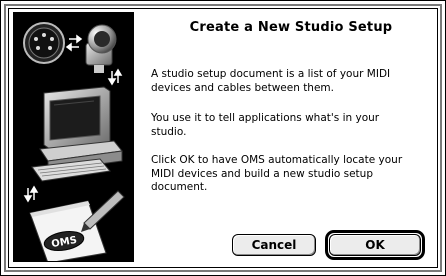 This screenshot has height=276, width=446. What do you see at coordinates (274, 245) in the screenshot?
I see `cancel-button: Cancel` at bounding box center [274, 245].